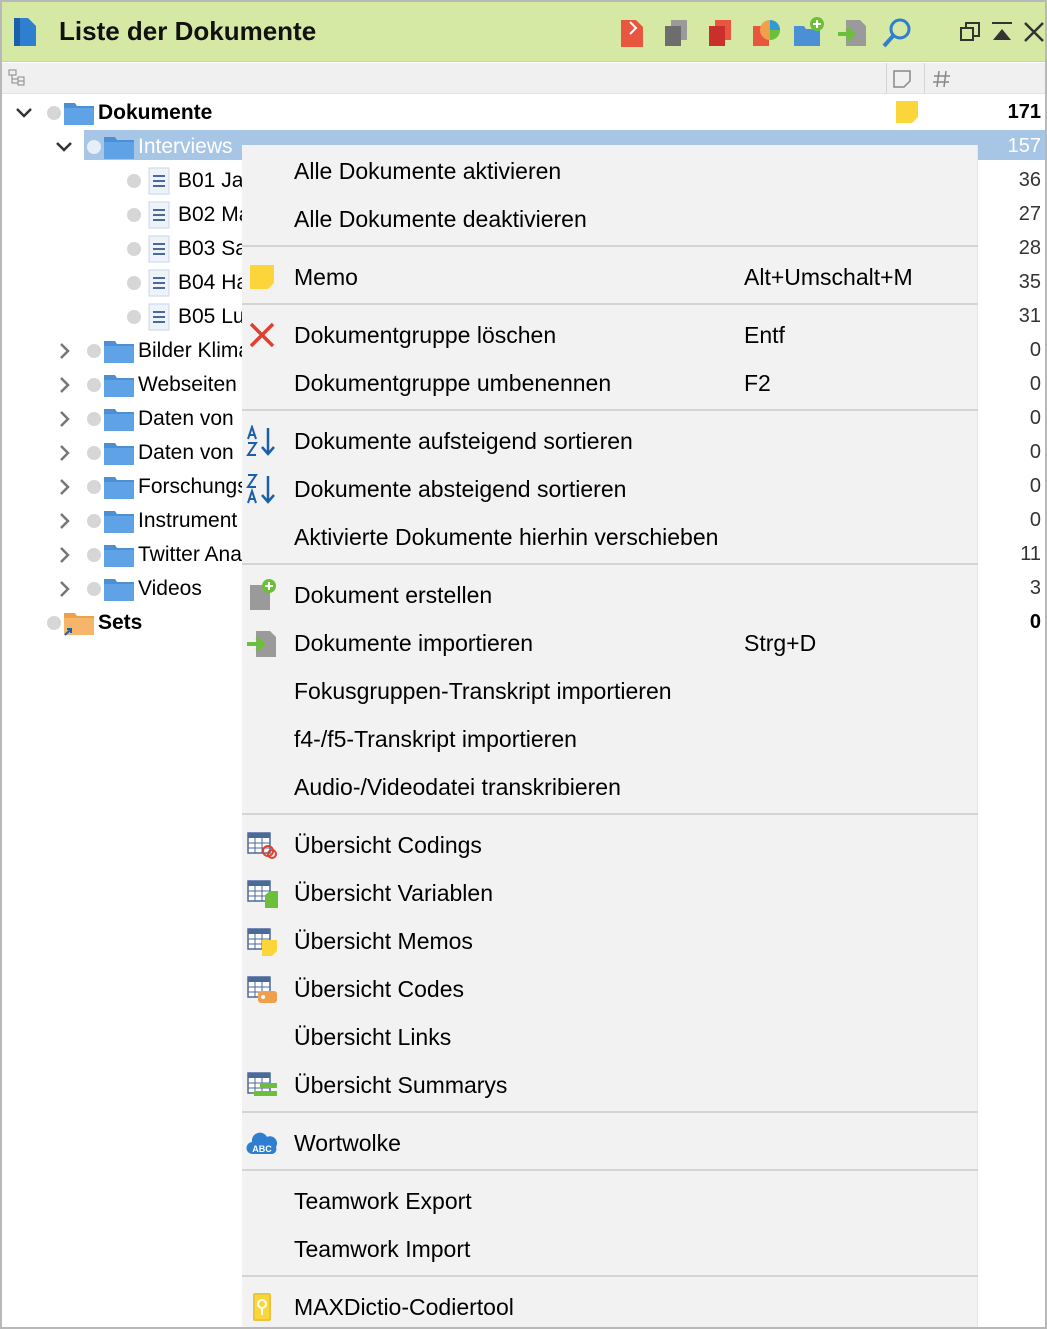 The width and height of the screenshot is (1047, 1329). I want to click on menu-item-memo: Memo Alt+Umschalt+M, so click(610, 277).